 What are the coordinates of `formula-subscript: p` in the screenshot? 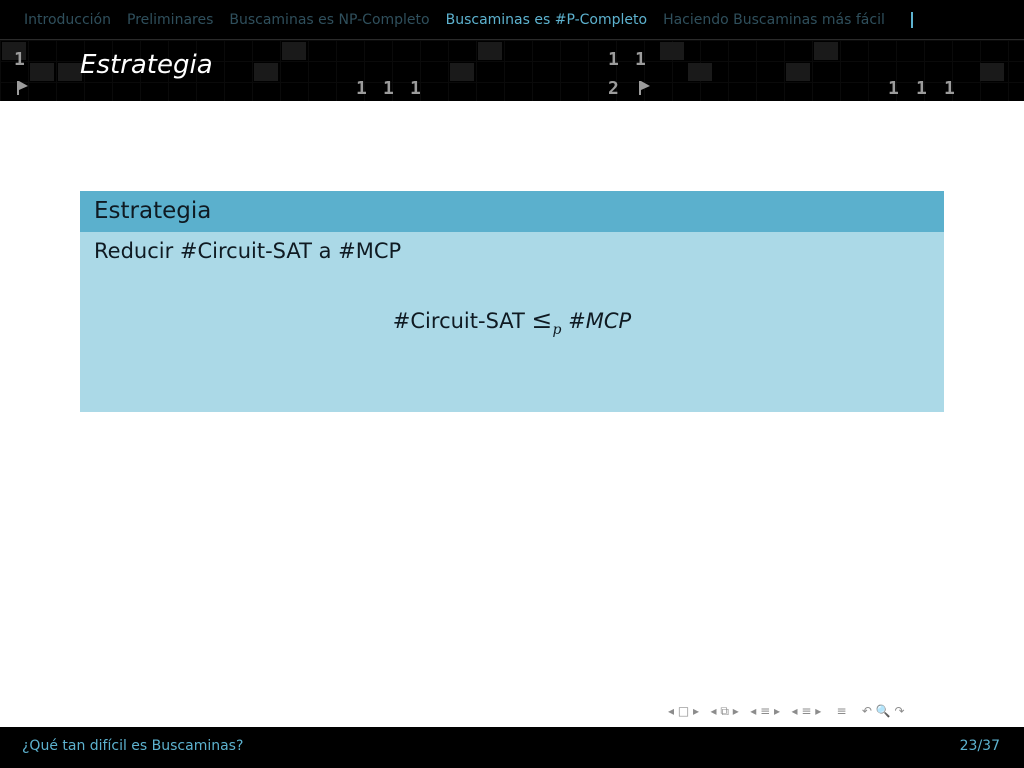 It's located at (557, 330).